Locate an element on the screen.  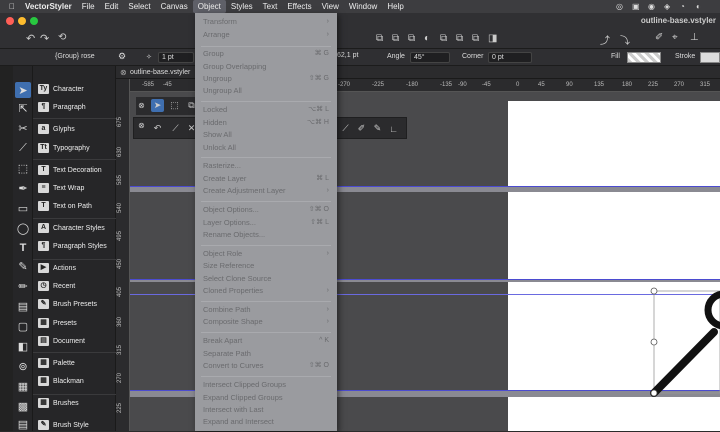
panel-paragraph-styles: ¶ Paragraph Styles is located at coordinates (74, 246).